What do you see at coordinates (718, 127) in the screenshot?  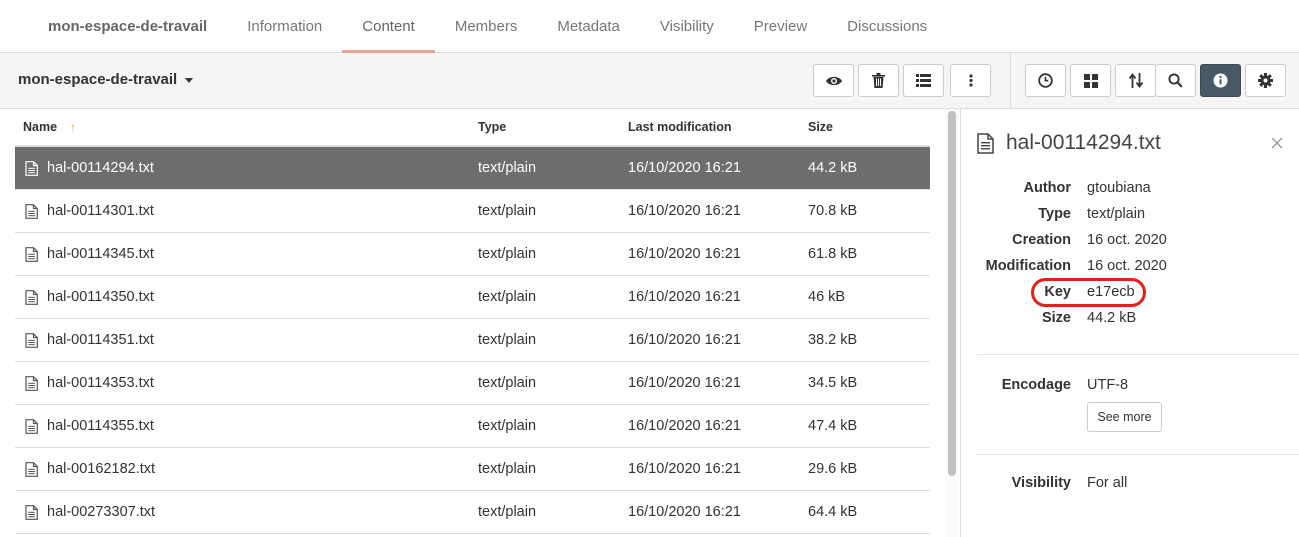 I see `column-modified-header: Last modification` at bounding box center [718, 127].